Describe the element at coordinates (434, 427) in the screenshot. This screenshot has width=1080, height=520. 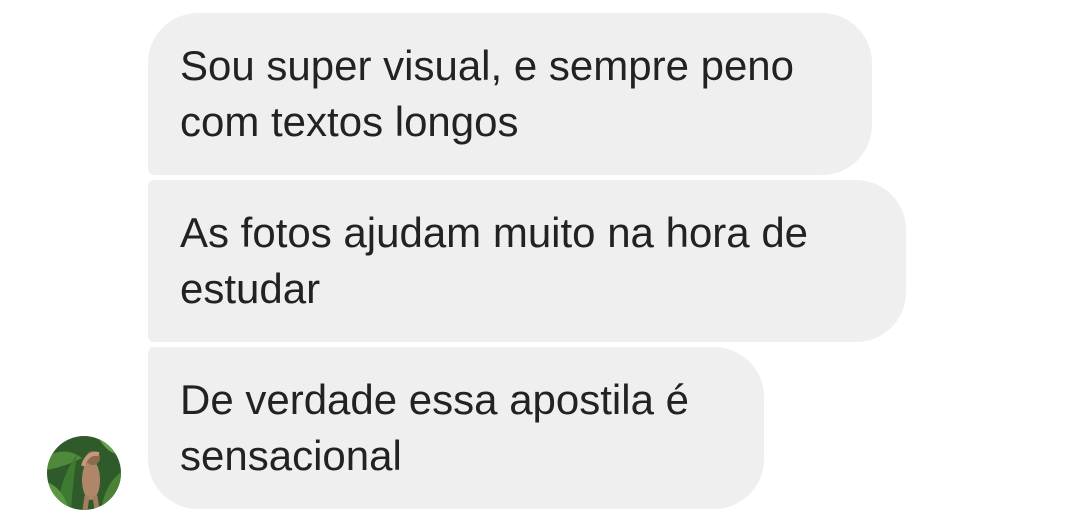
I see `message-text: De verdade essa apostila é sensacional` at that location.